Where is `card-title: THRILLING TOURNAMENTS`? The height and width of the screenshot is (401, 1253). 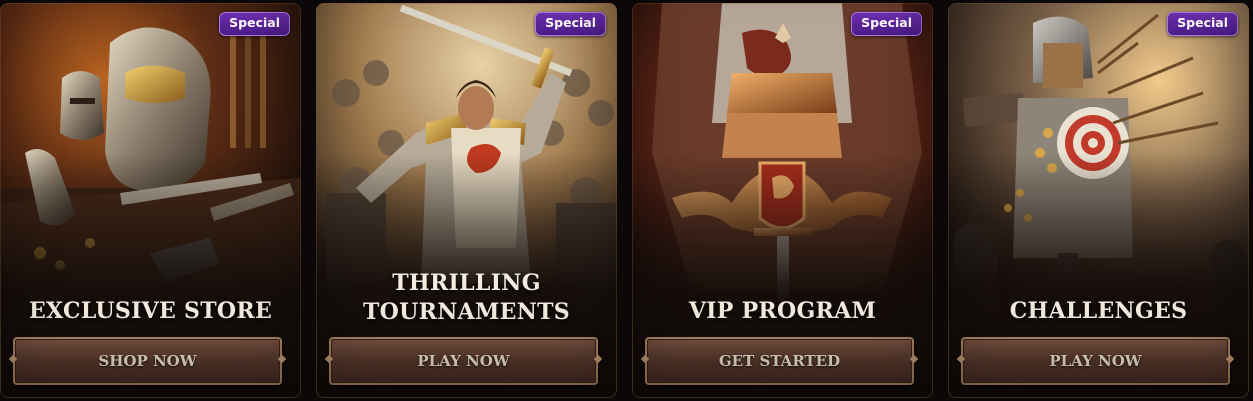
card-title: THRILLING TOURNAMENTS is located at coordinates (466, 298).